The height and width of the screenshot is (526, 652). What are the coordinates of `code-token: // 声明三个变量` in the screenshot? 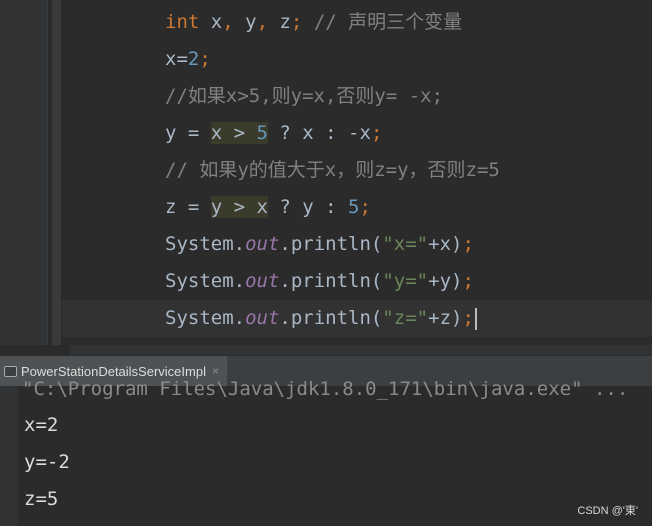 It's located at (388, 22).